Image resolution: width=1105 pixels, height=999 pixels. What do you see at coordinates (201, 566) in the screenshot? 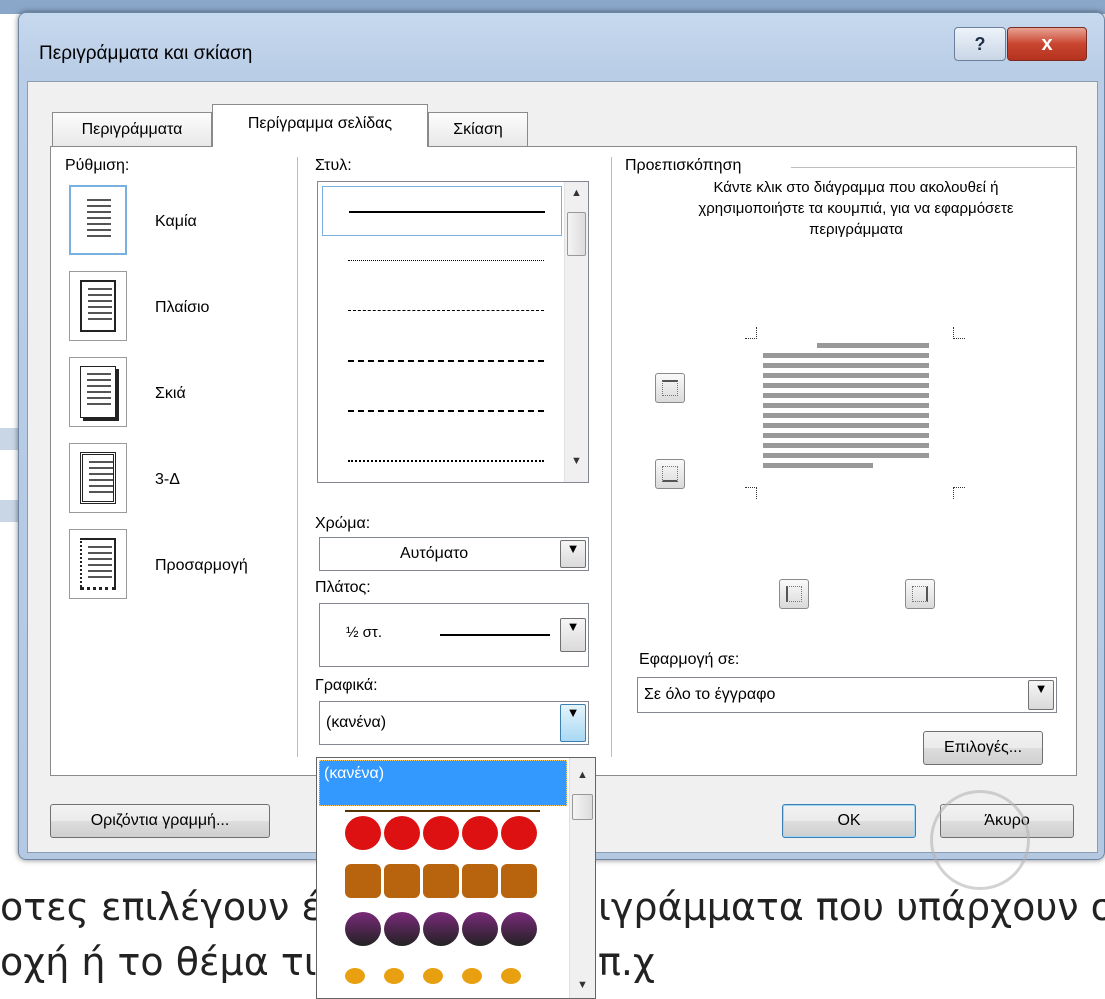
I see `setting-custom-label: Προσαρμογή` at bounding box center [201, 566].